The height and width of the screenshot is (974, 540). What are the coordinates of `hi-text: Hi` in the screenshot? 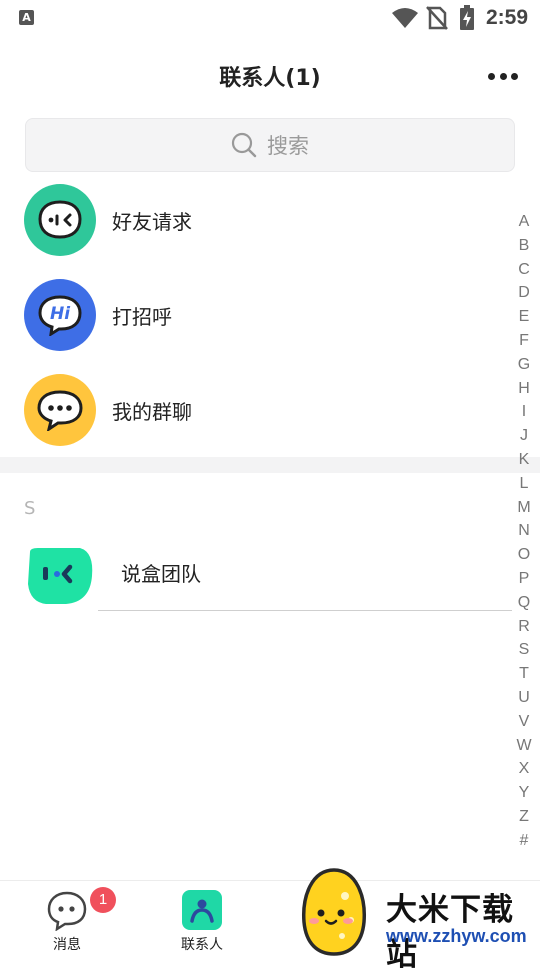 It's located at (60, 314).